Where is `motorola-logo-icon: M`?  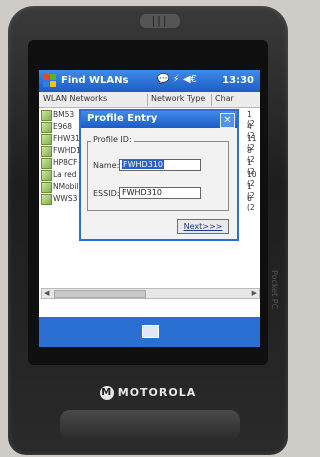
motorola-logo-icon: M is located at coordinates (106, 393).